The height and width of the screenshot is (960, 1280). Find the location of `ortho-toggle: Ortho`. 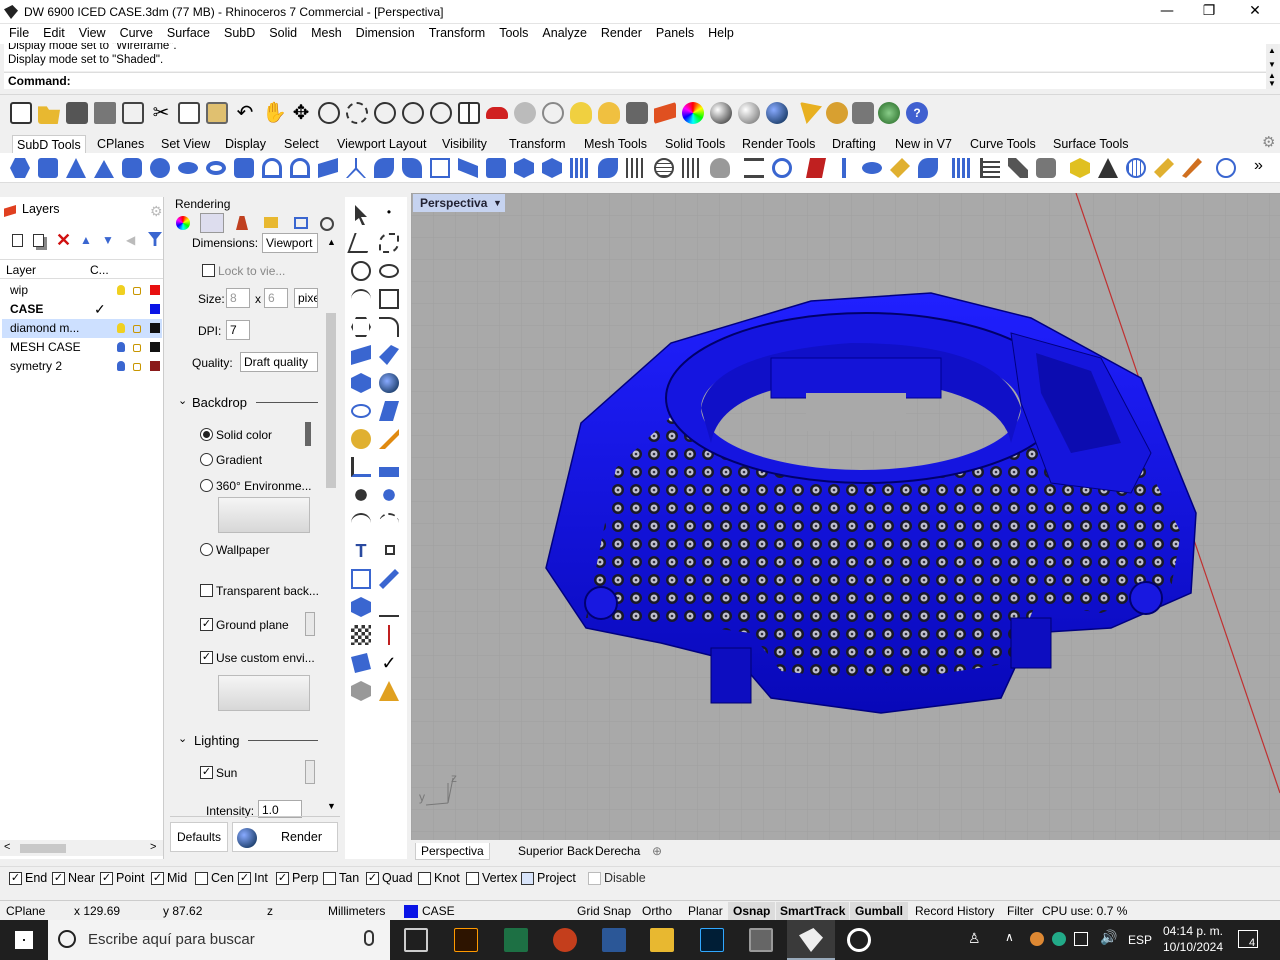

ortho-toggle: Ortho is located at coordinates (657, 911).